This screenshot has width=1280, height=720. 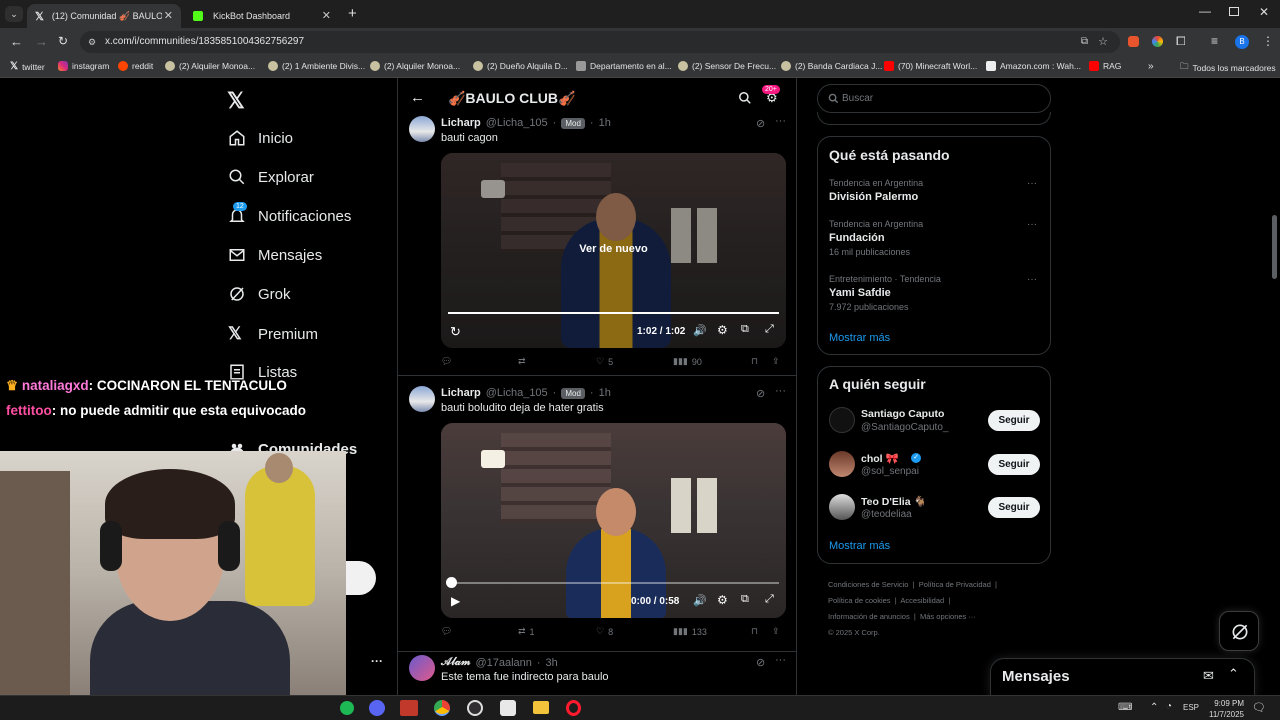 What do you see at coordinates (517, 393) in the screenshot?
I see `author-handle: @Licha_105` at bounding box center [517, 393].